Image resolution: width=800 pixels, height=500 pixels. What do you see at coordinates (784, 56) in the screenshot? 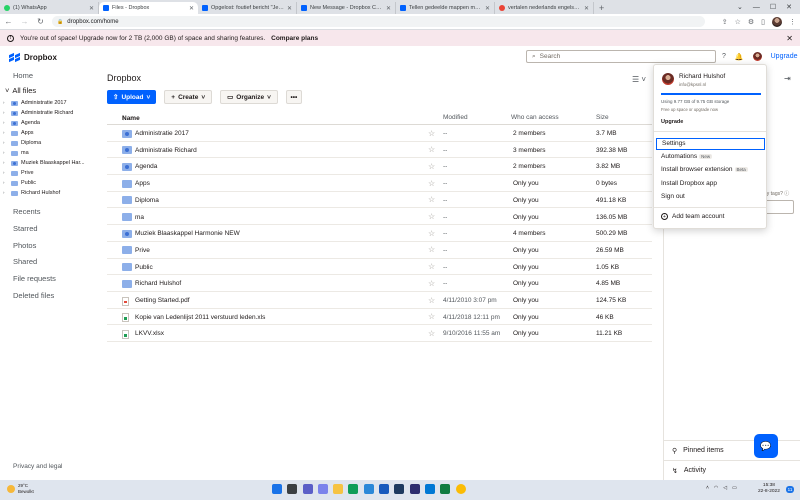
I see `upgrade-link: Upgrade` at bounding box center [784, 56].